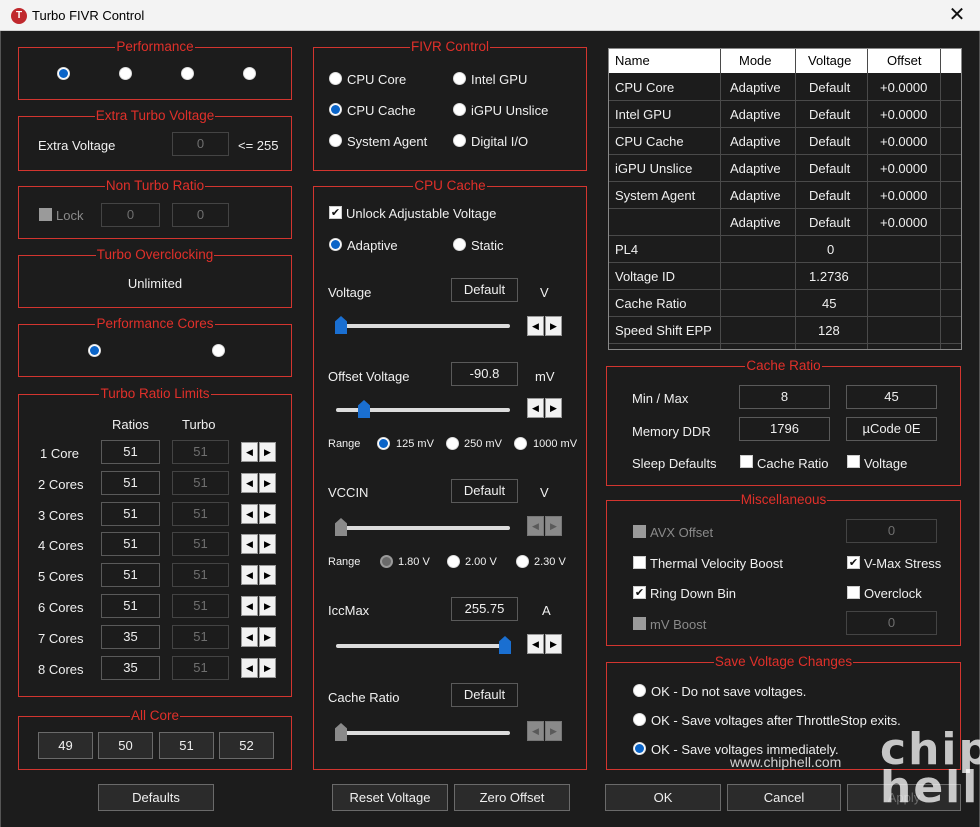  What do you see at coordinates (335, 244) in the screenshot?
I see `mode-adaptive-radio` at bounding box center [335, 244].